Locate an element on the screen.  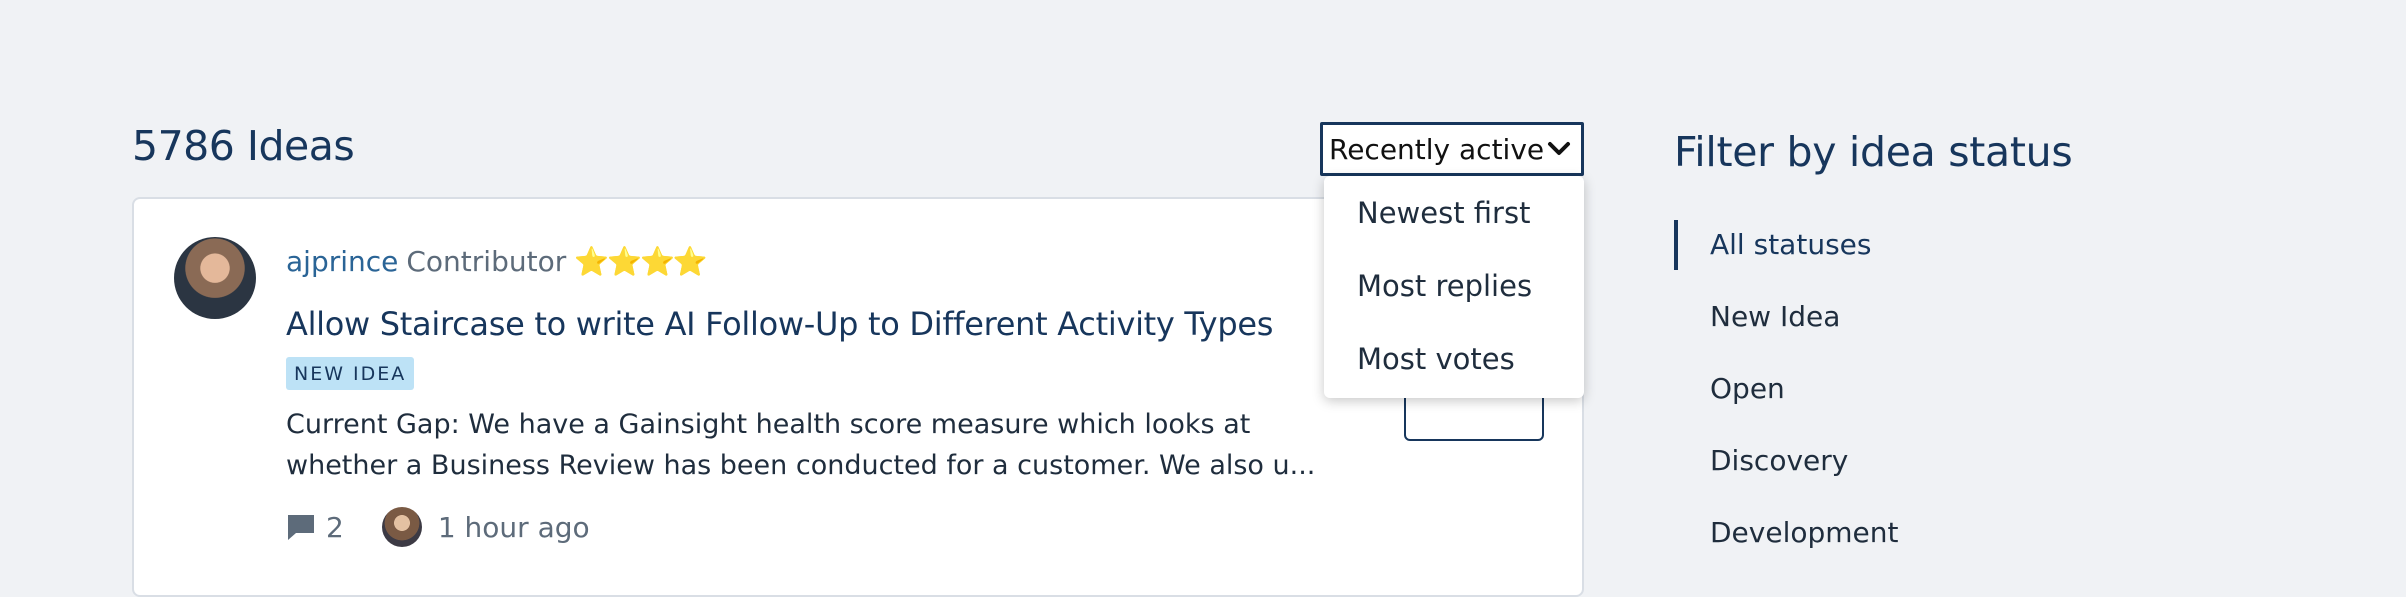
sort-dropdown: Recently active is located at coordinates (1452, 149).